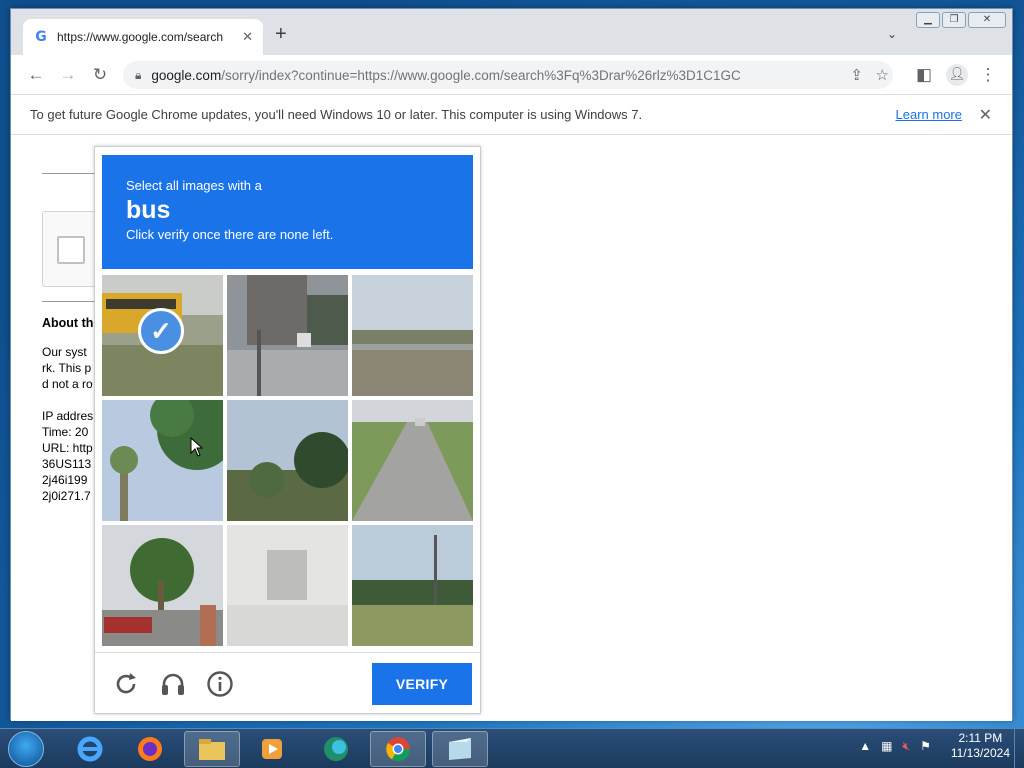 The image size is (1024, 768). I want to click on captcha-tile-highway-bridge, so click(412, 335).